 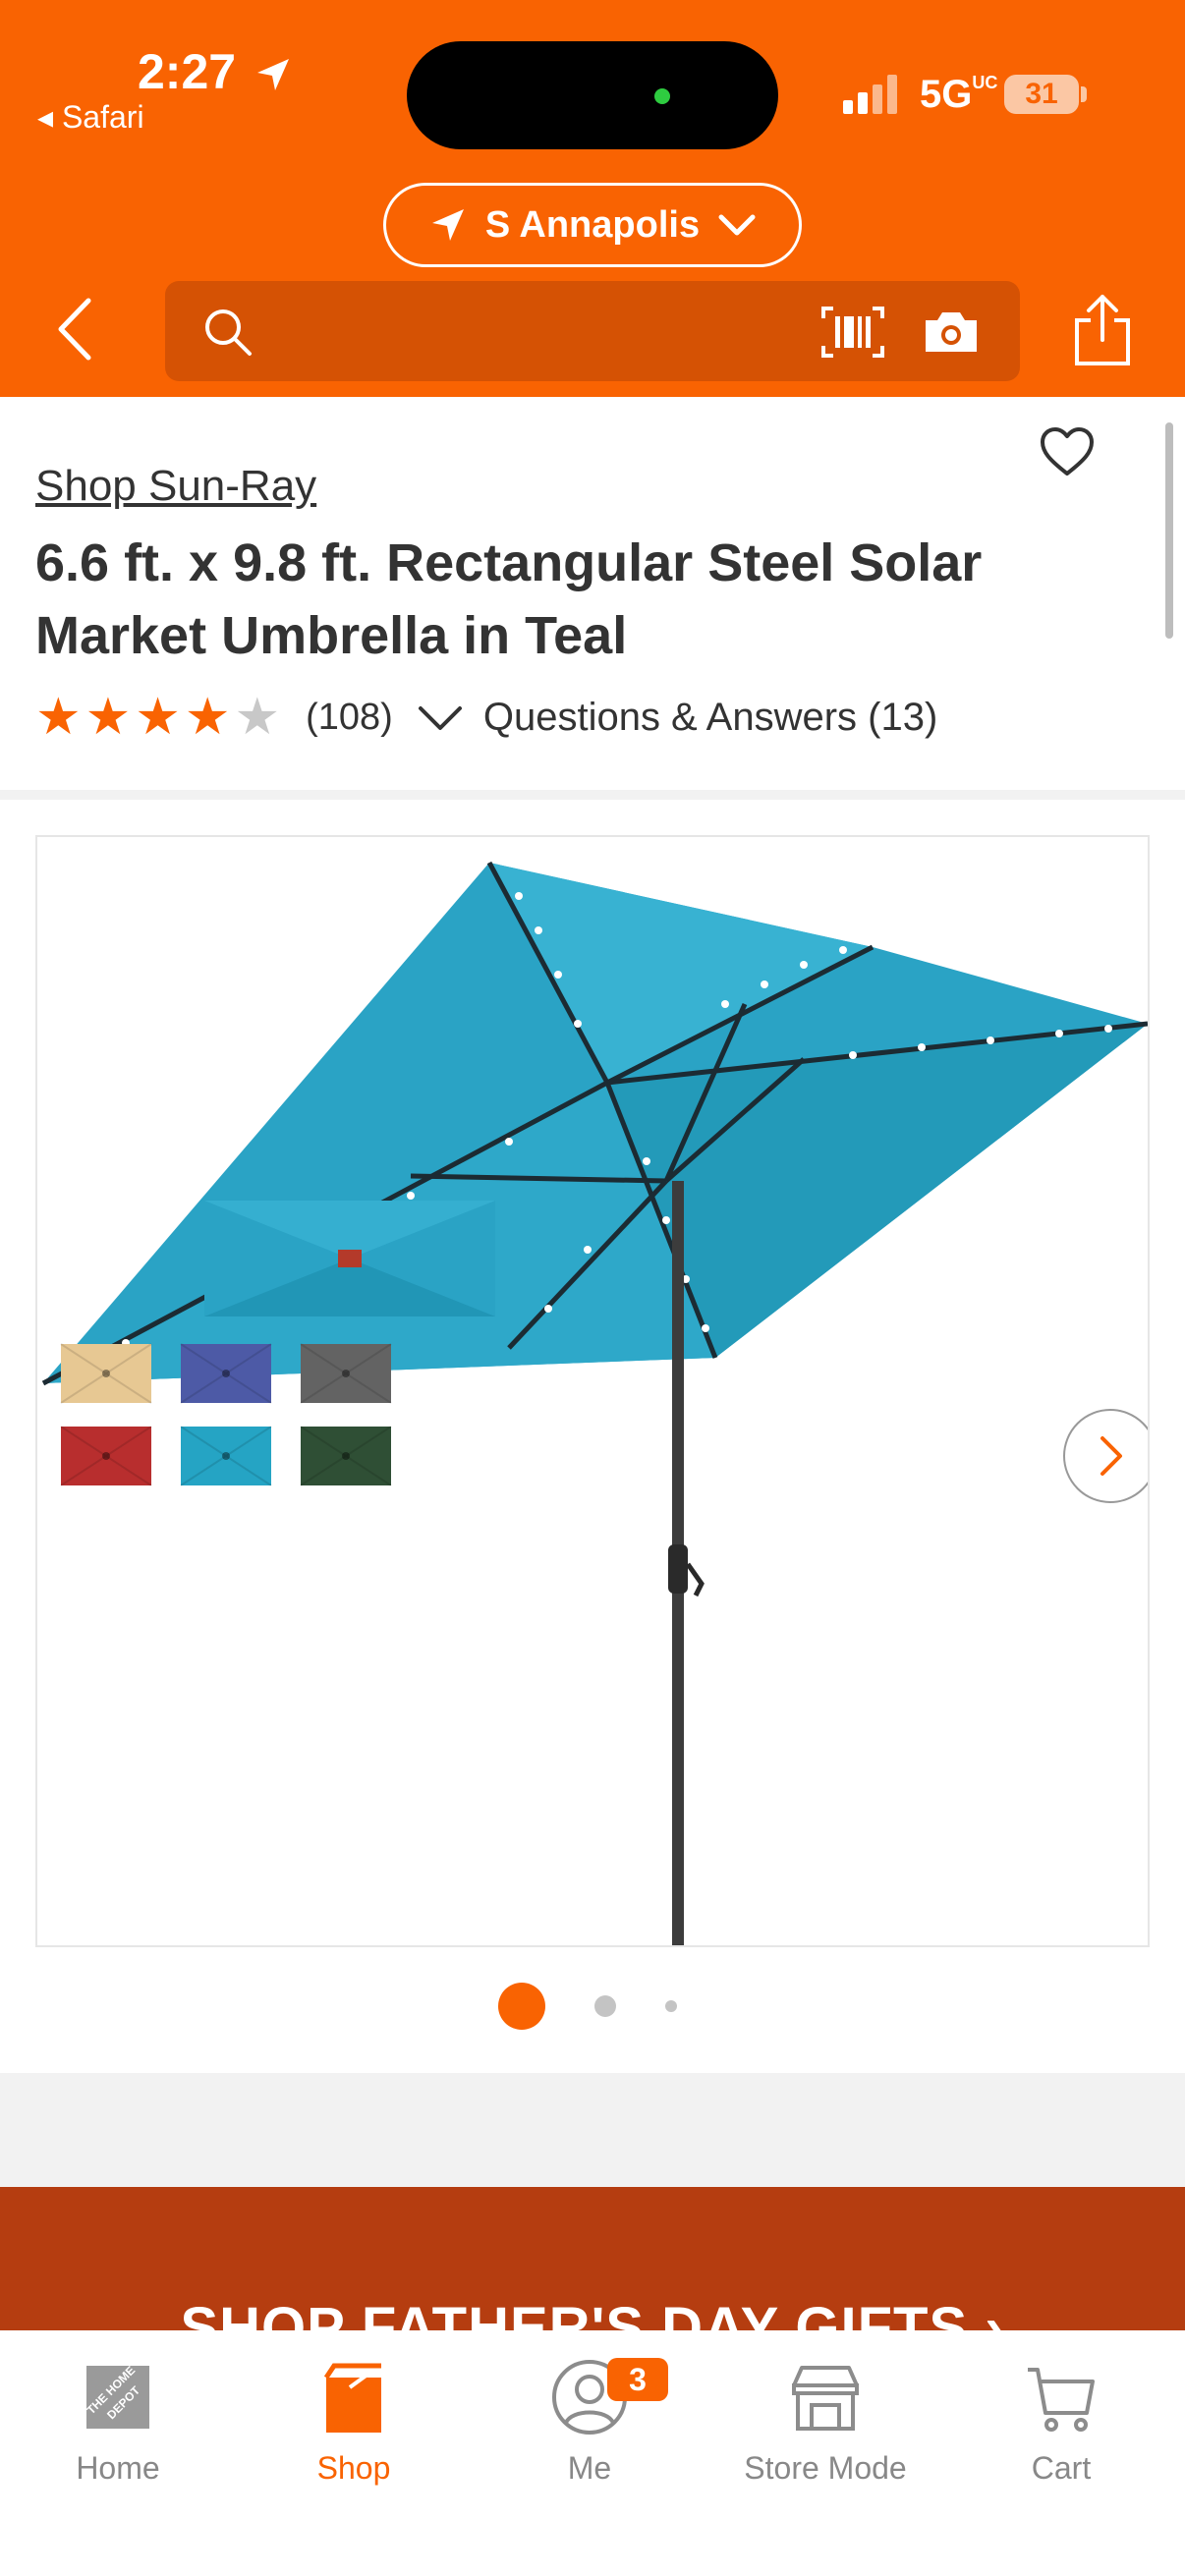 What do you see at coordinates (352, 2398) in the screenshot?
I see `shop-bag-icon` at bounding box center [352, 2398].